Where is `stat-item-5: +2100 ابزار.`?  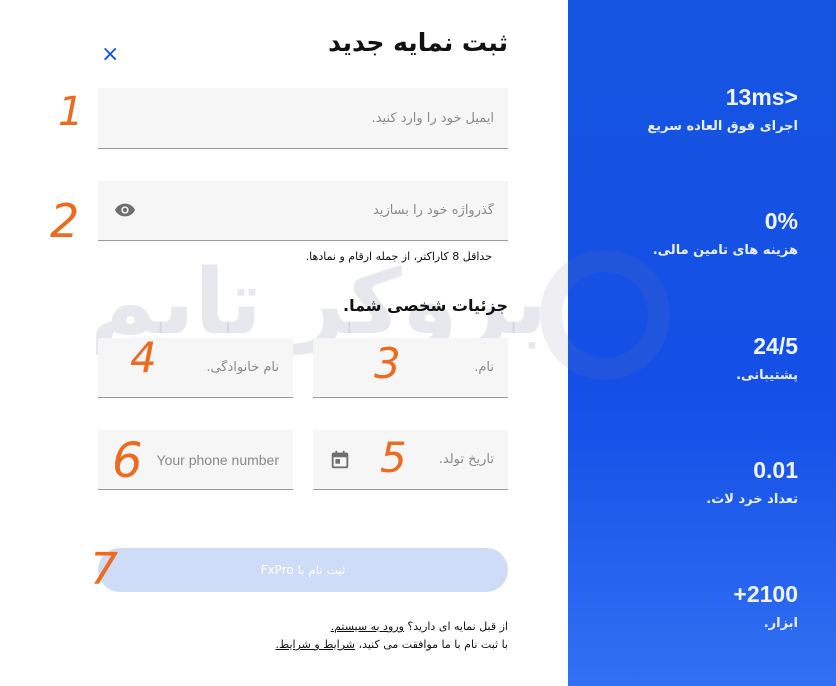
stat-item-5: +2100 ابزار. is located at coordinates (765, 606).